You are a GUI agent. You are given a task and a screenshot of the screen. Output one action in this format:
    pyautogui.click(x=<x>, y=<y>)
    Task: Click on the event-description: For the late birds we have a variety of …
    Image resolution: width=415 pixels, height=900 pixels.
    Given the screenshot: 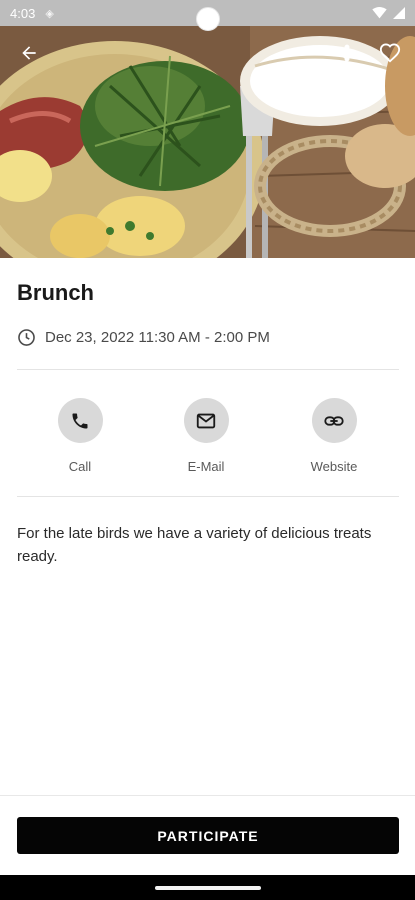 What is the action you would take?
    pyautogui.click(x=194, y=545)
    